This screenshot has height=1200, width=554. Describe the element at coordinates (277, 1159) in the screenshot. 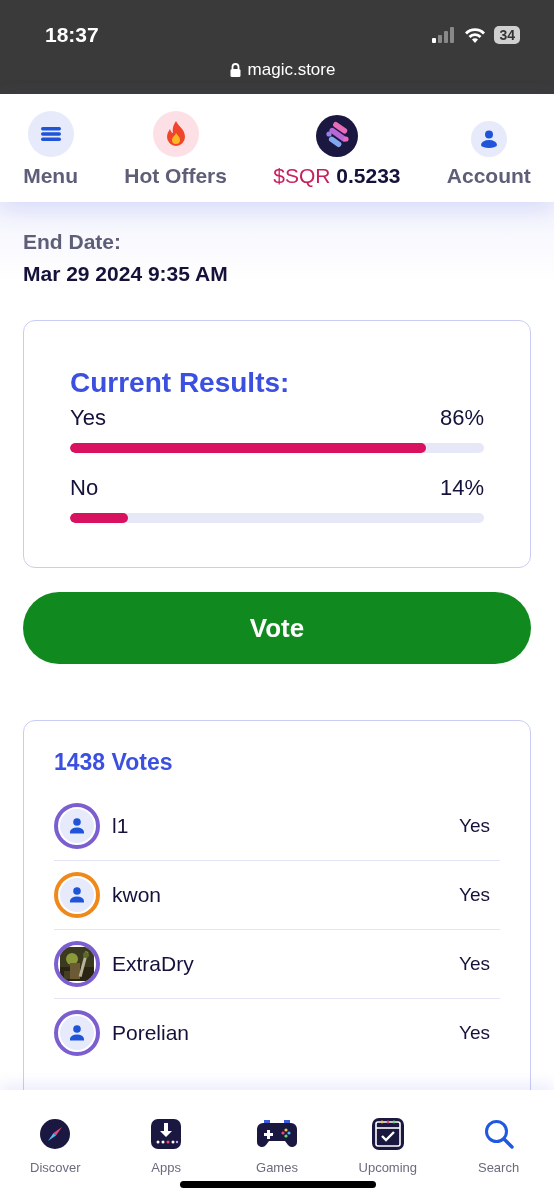

I see `bottom-nav-item: Games` at that location.